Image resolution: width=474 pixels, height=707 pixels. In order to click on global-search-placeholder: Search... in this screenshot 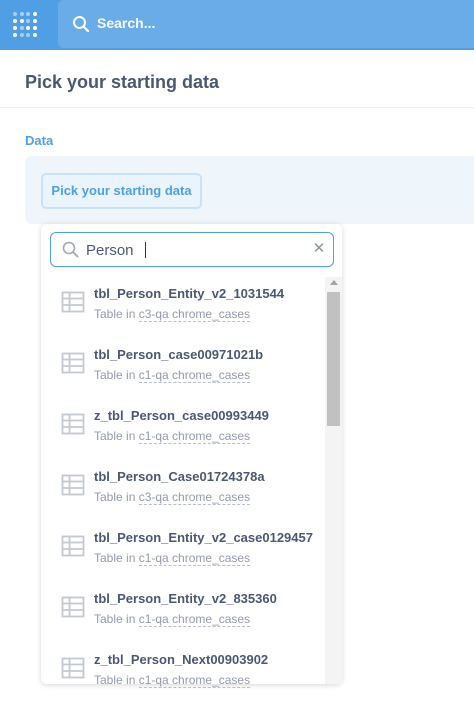, I will do `click(126, 23)`.